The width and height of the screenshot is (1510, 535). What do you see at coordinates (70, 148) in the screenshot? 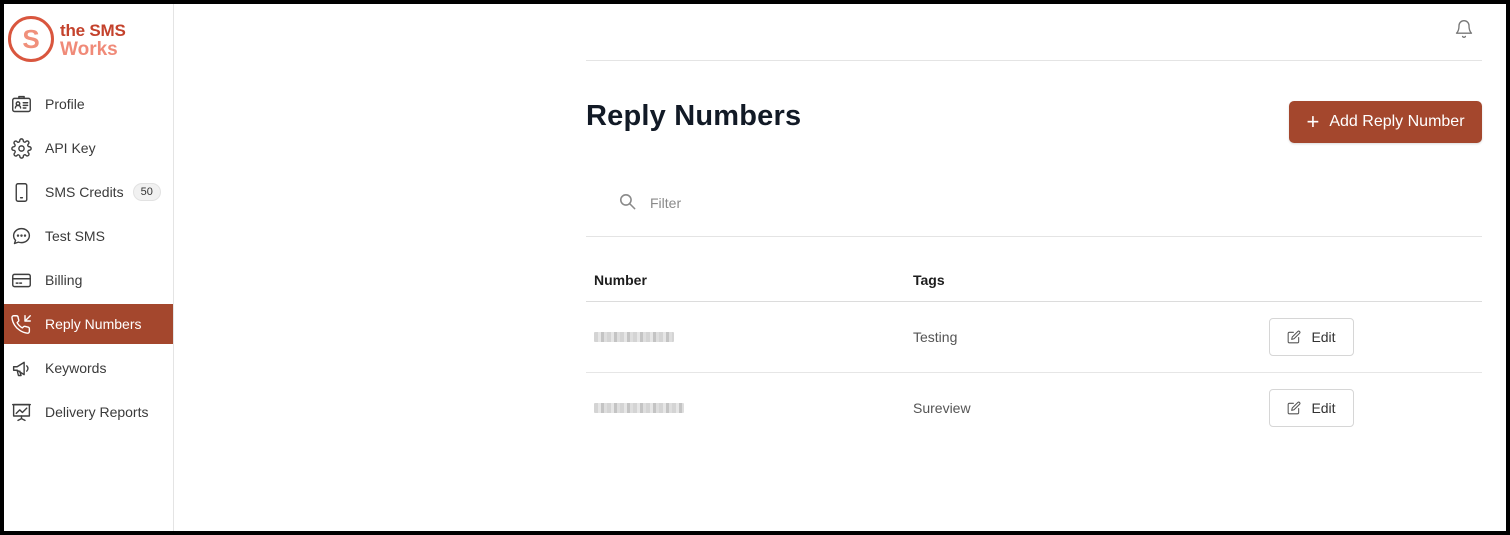
I see `sidebar-item-label: API Key` at bounding box center [70, 148].